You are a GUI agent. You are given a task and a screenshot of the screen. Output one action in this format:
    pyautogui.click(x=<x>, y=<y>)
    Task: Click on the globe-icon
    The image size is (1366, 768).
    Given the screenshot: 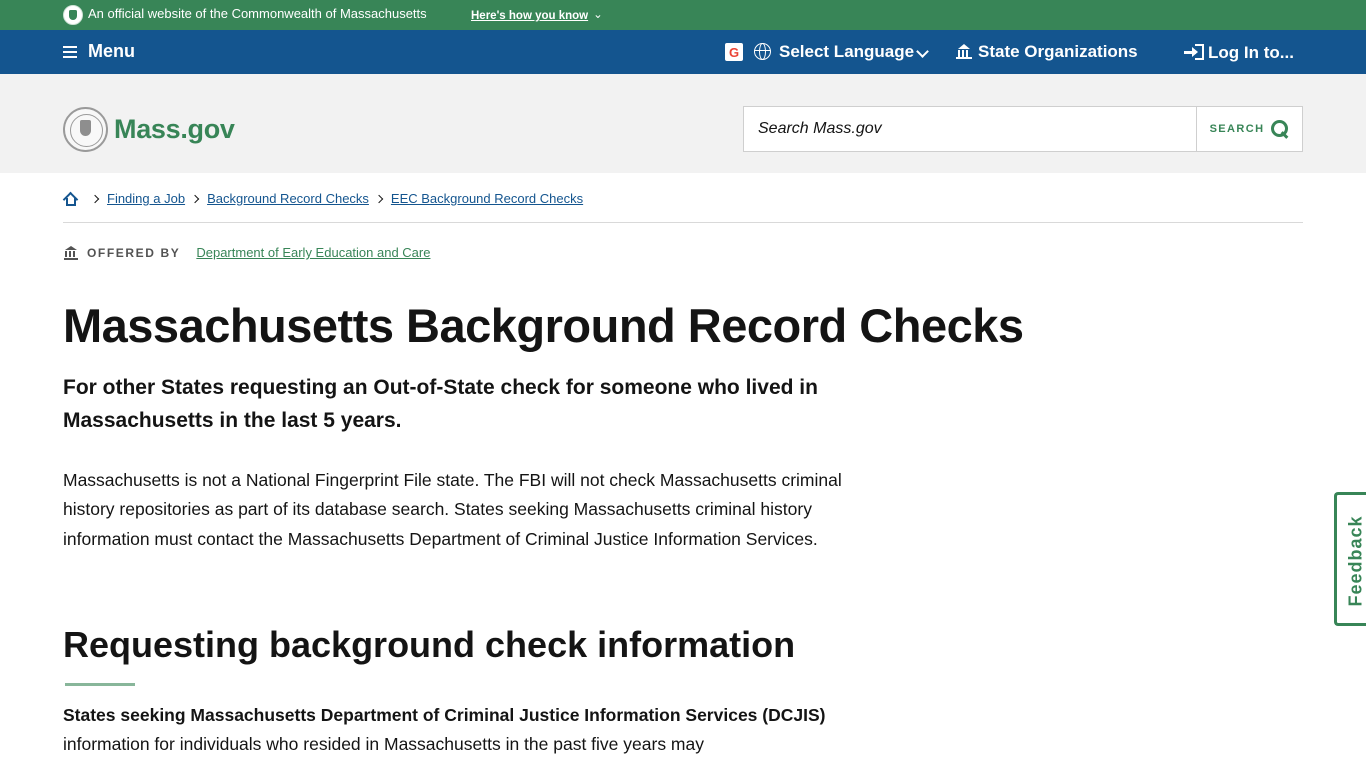 What is the action you would take?
    pyautogui.click(x=762, y=51)
    